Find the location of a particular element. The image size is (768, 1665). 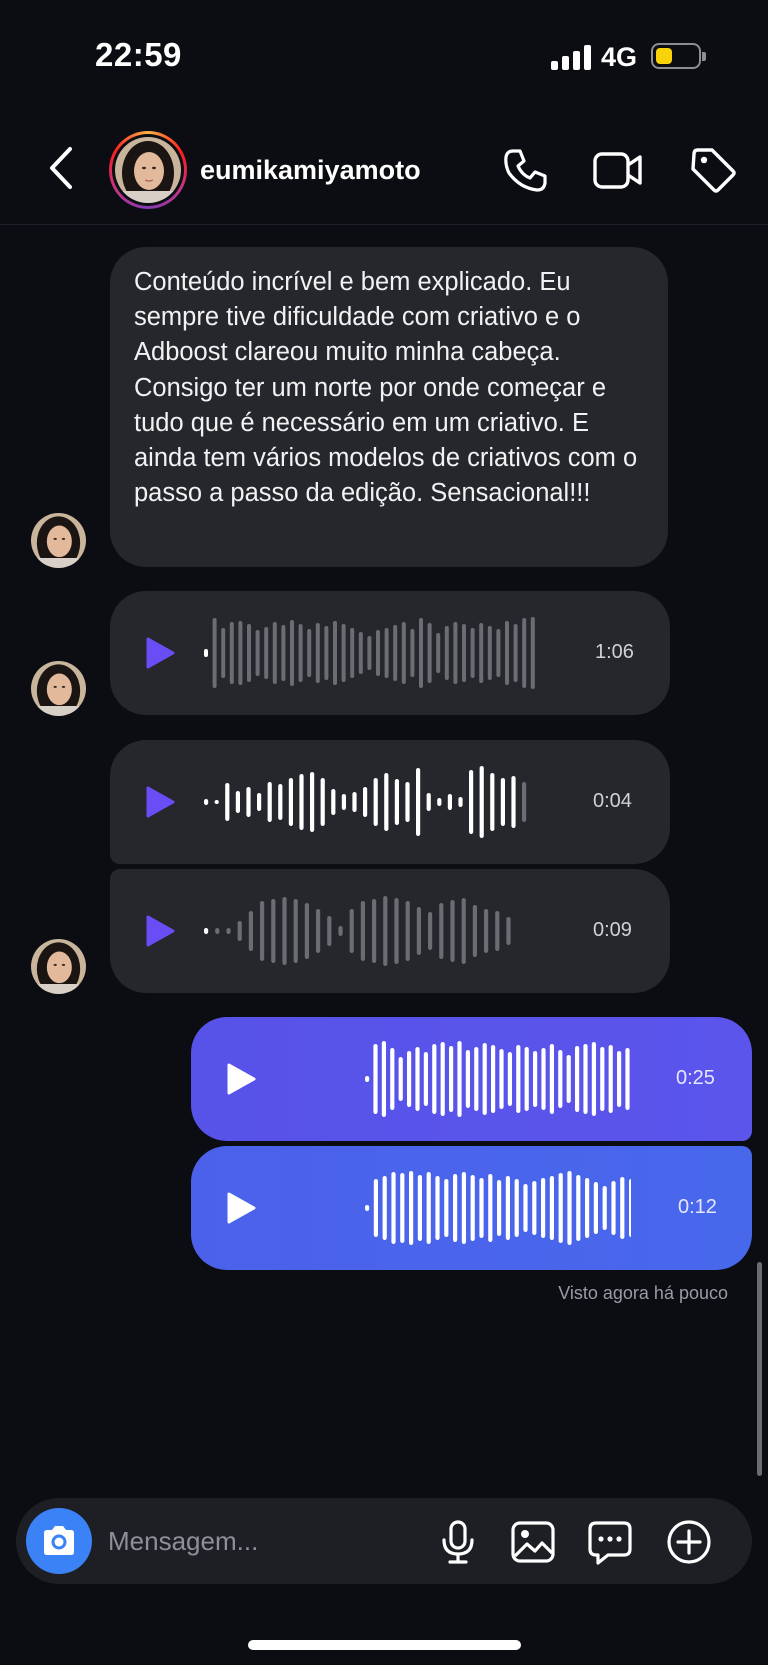

network-label: 4G is located at coordinates (619, 57).